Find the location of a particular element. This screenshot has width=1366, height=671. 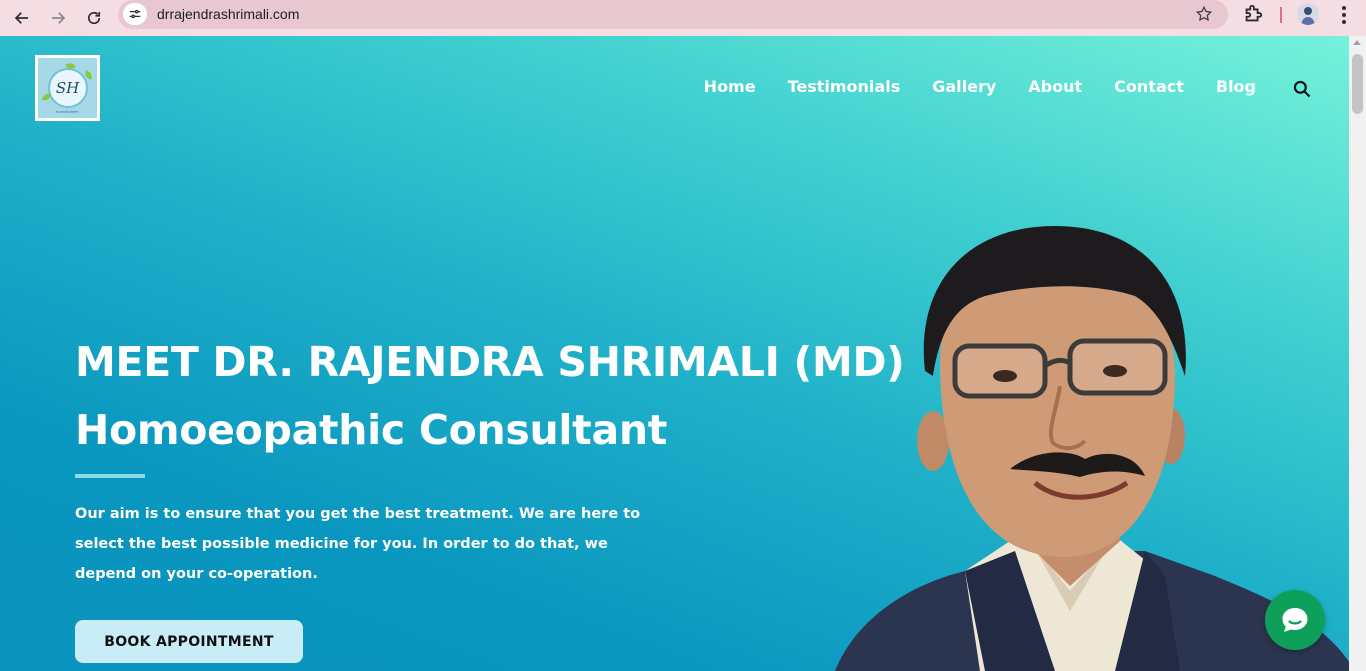

scroll-up-icon is located at coordinates (1357, 42).